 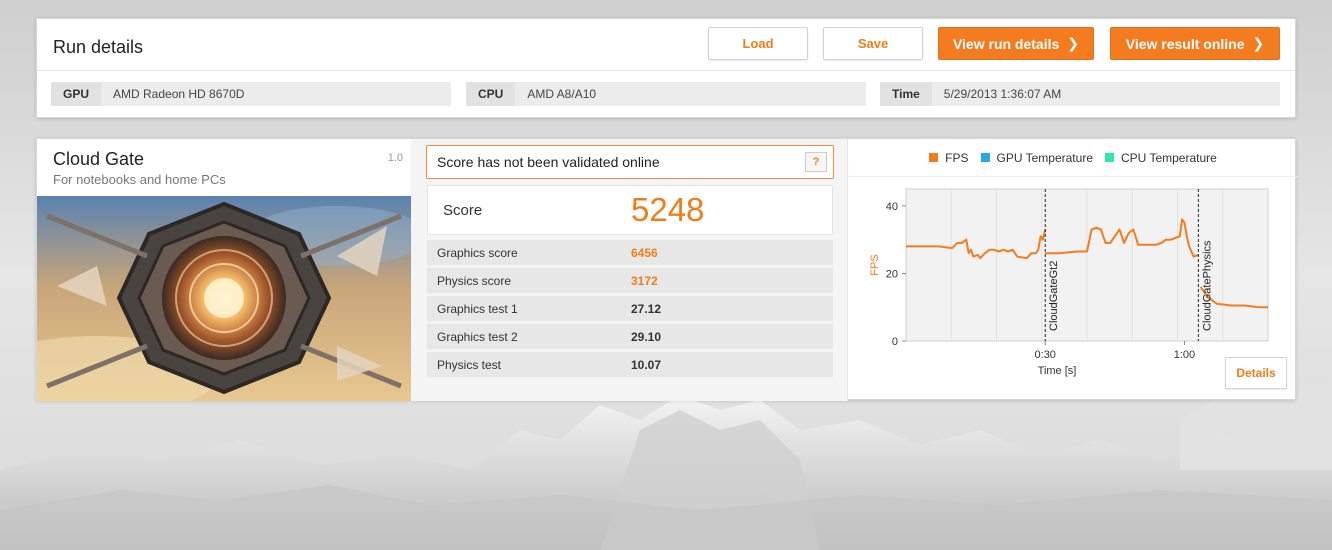 What do you see at coordinates (474, 280) in the screenshot?
I see `row-label: Physics score` at bounding box center [474, 280].